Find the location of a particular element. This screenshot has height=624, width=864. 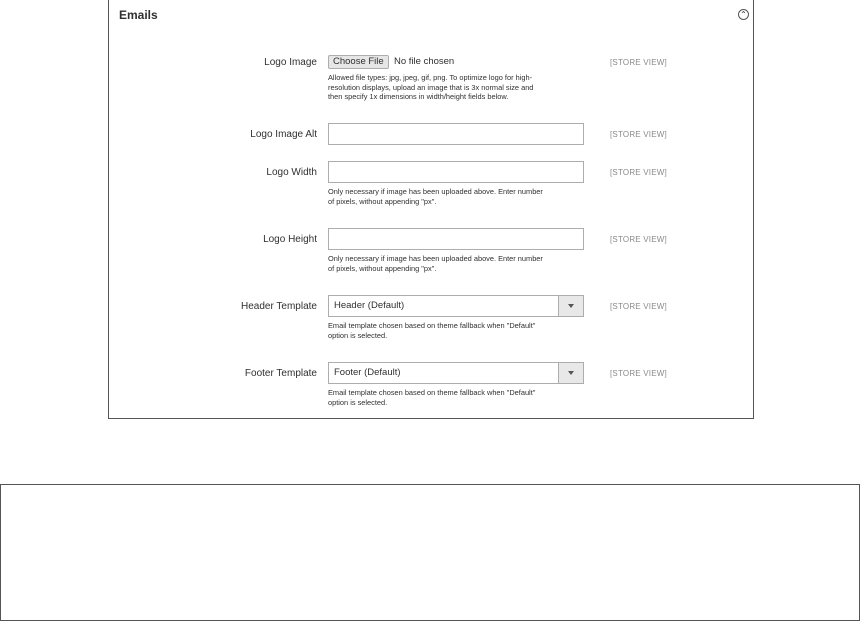

logo-height-input is located at coordinates (456, 239).